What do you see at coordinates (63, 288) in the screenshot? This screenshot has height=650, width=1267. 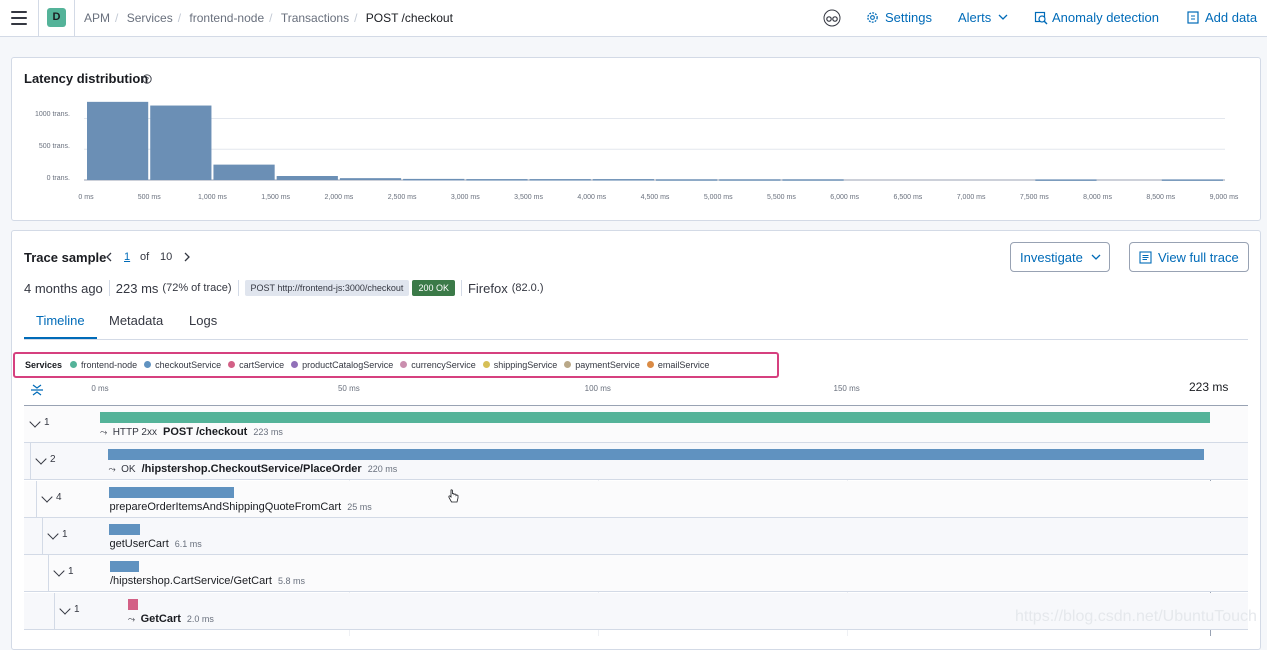 I see `trace-age: 4 months ago` at bounding box center [63, 288].